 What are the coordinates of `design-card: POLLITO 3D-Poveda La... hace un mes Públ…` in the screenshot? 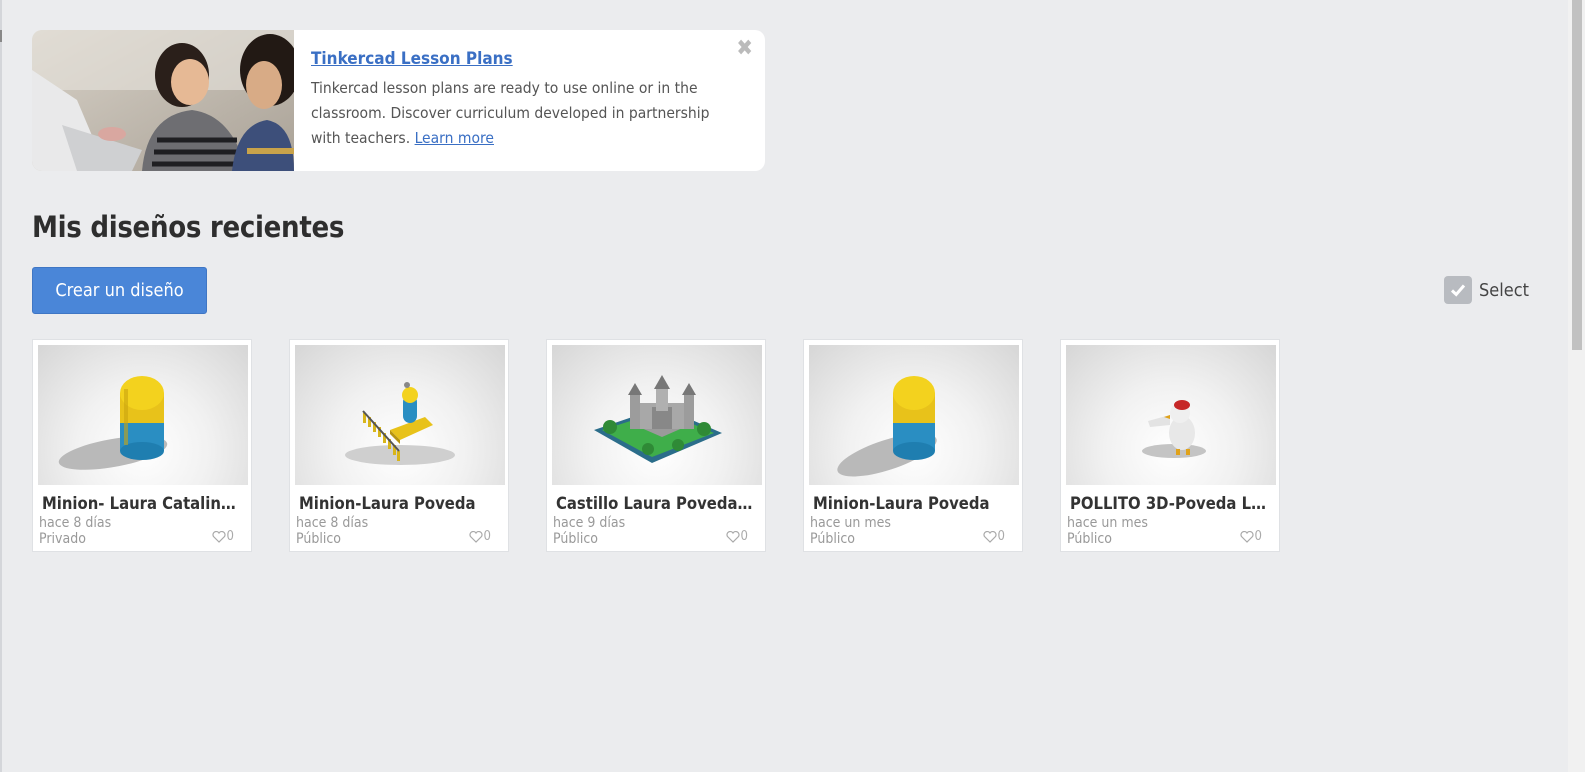 It's located at (1170, 445).